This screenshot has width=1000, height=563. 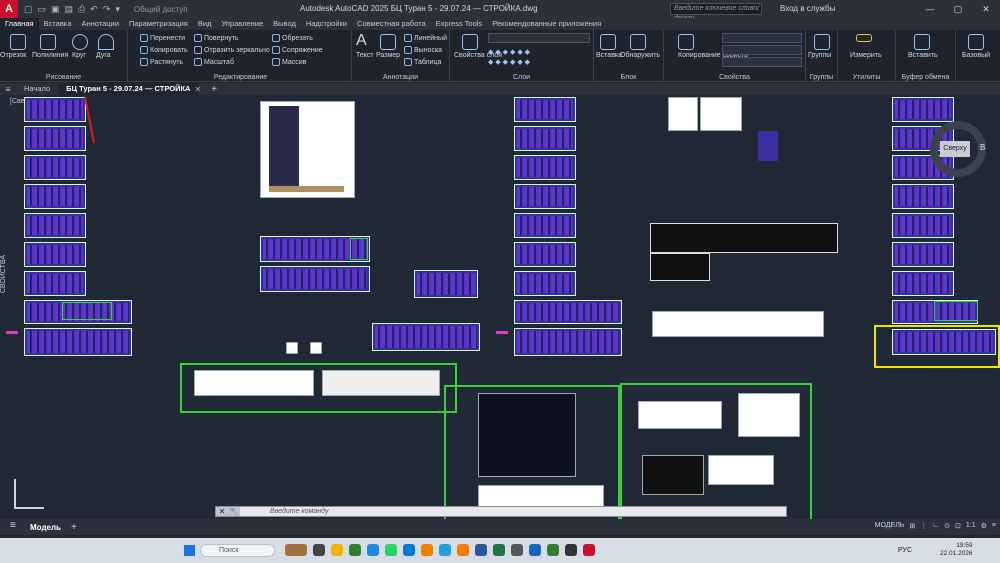 I want to click on elevation-sheet, so click(x=307, y=149).